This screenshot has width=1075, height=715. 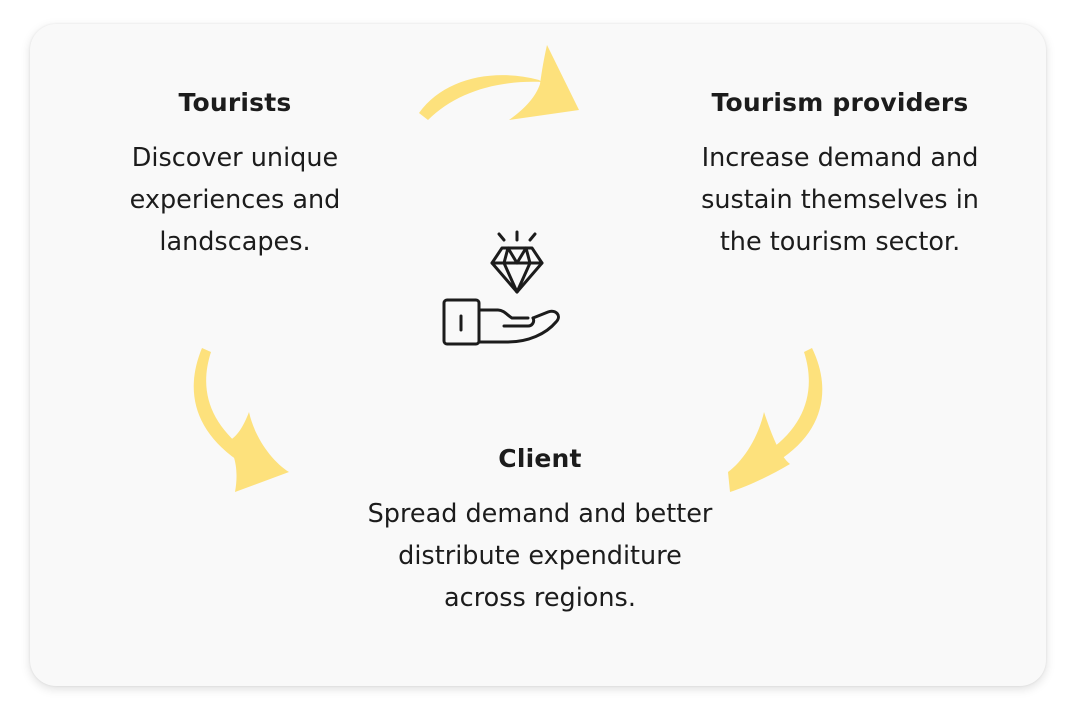 What do you see at coordinates (540, 458) in the screenshot?
I see `client-title: Client` at bounding box center [540, 458].